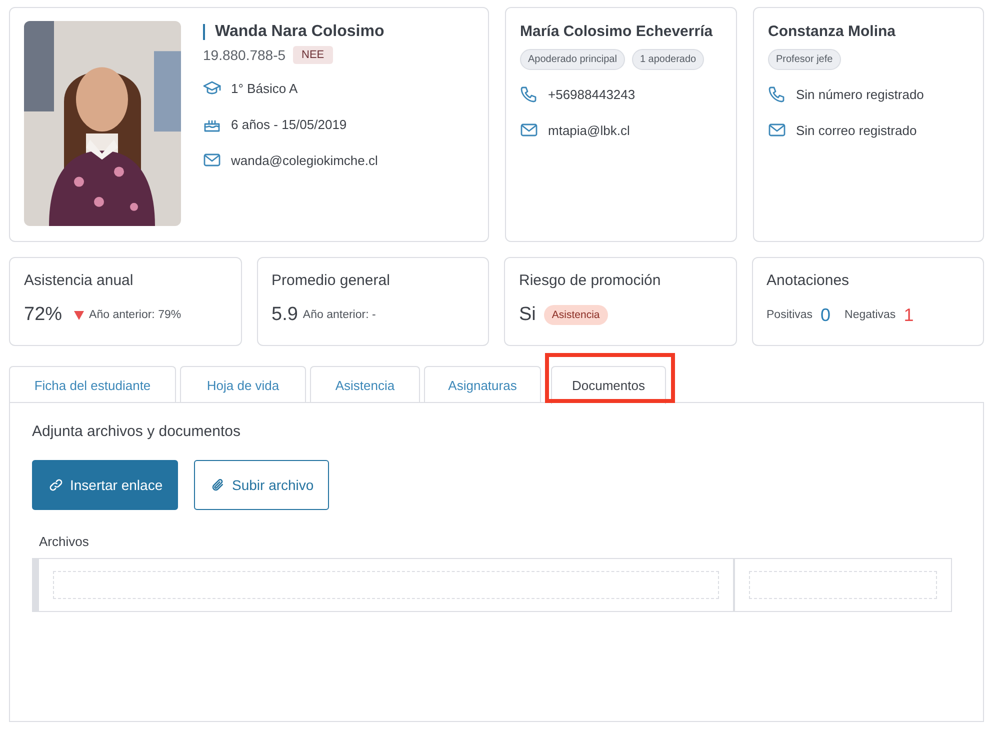  Describe the element at coordinates (804, 59) in the screenshot. I see `tag: Profesor jefe` at that location.